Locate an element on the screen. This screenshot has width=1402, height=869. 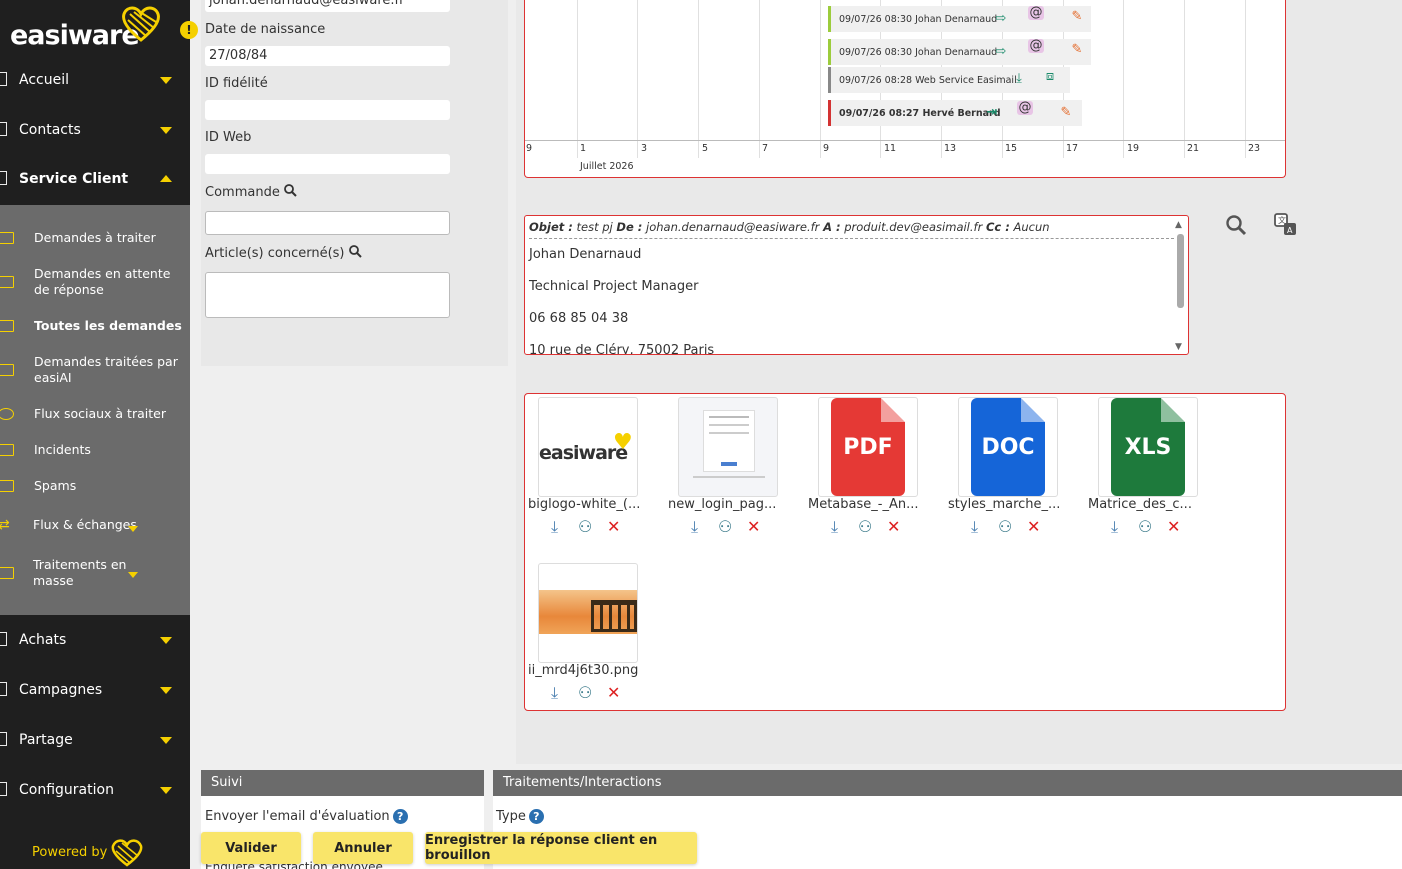
scrollbar-thumb is located at coordinates (1180, 271).